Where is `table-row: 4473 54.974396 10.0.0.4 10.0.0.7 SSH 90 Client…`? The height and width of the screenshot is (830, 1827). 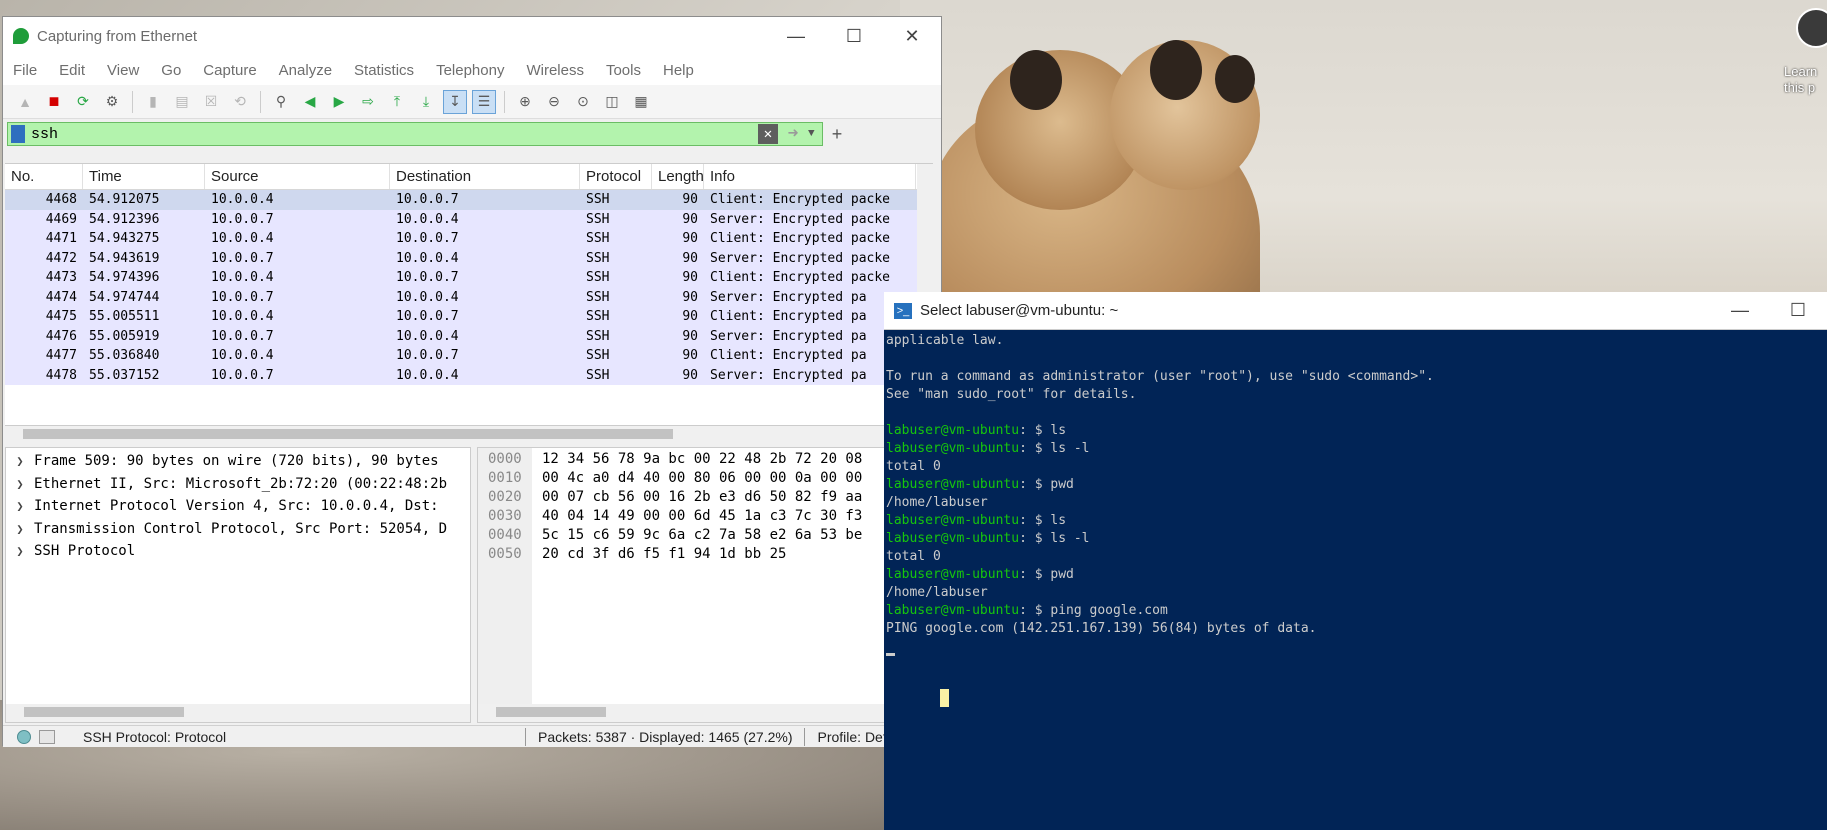
table-row: 4473 54.974396 10.0.0.4 10.0.0.7 SSH 90 Client… is located at coordinates (469, 278).